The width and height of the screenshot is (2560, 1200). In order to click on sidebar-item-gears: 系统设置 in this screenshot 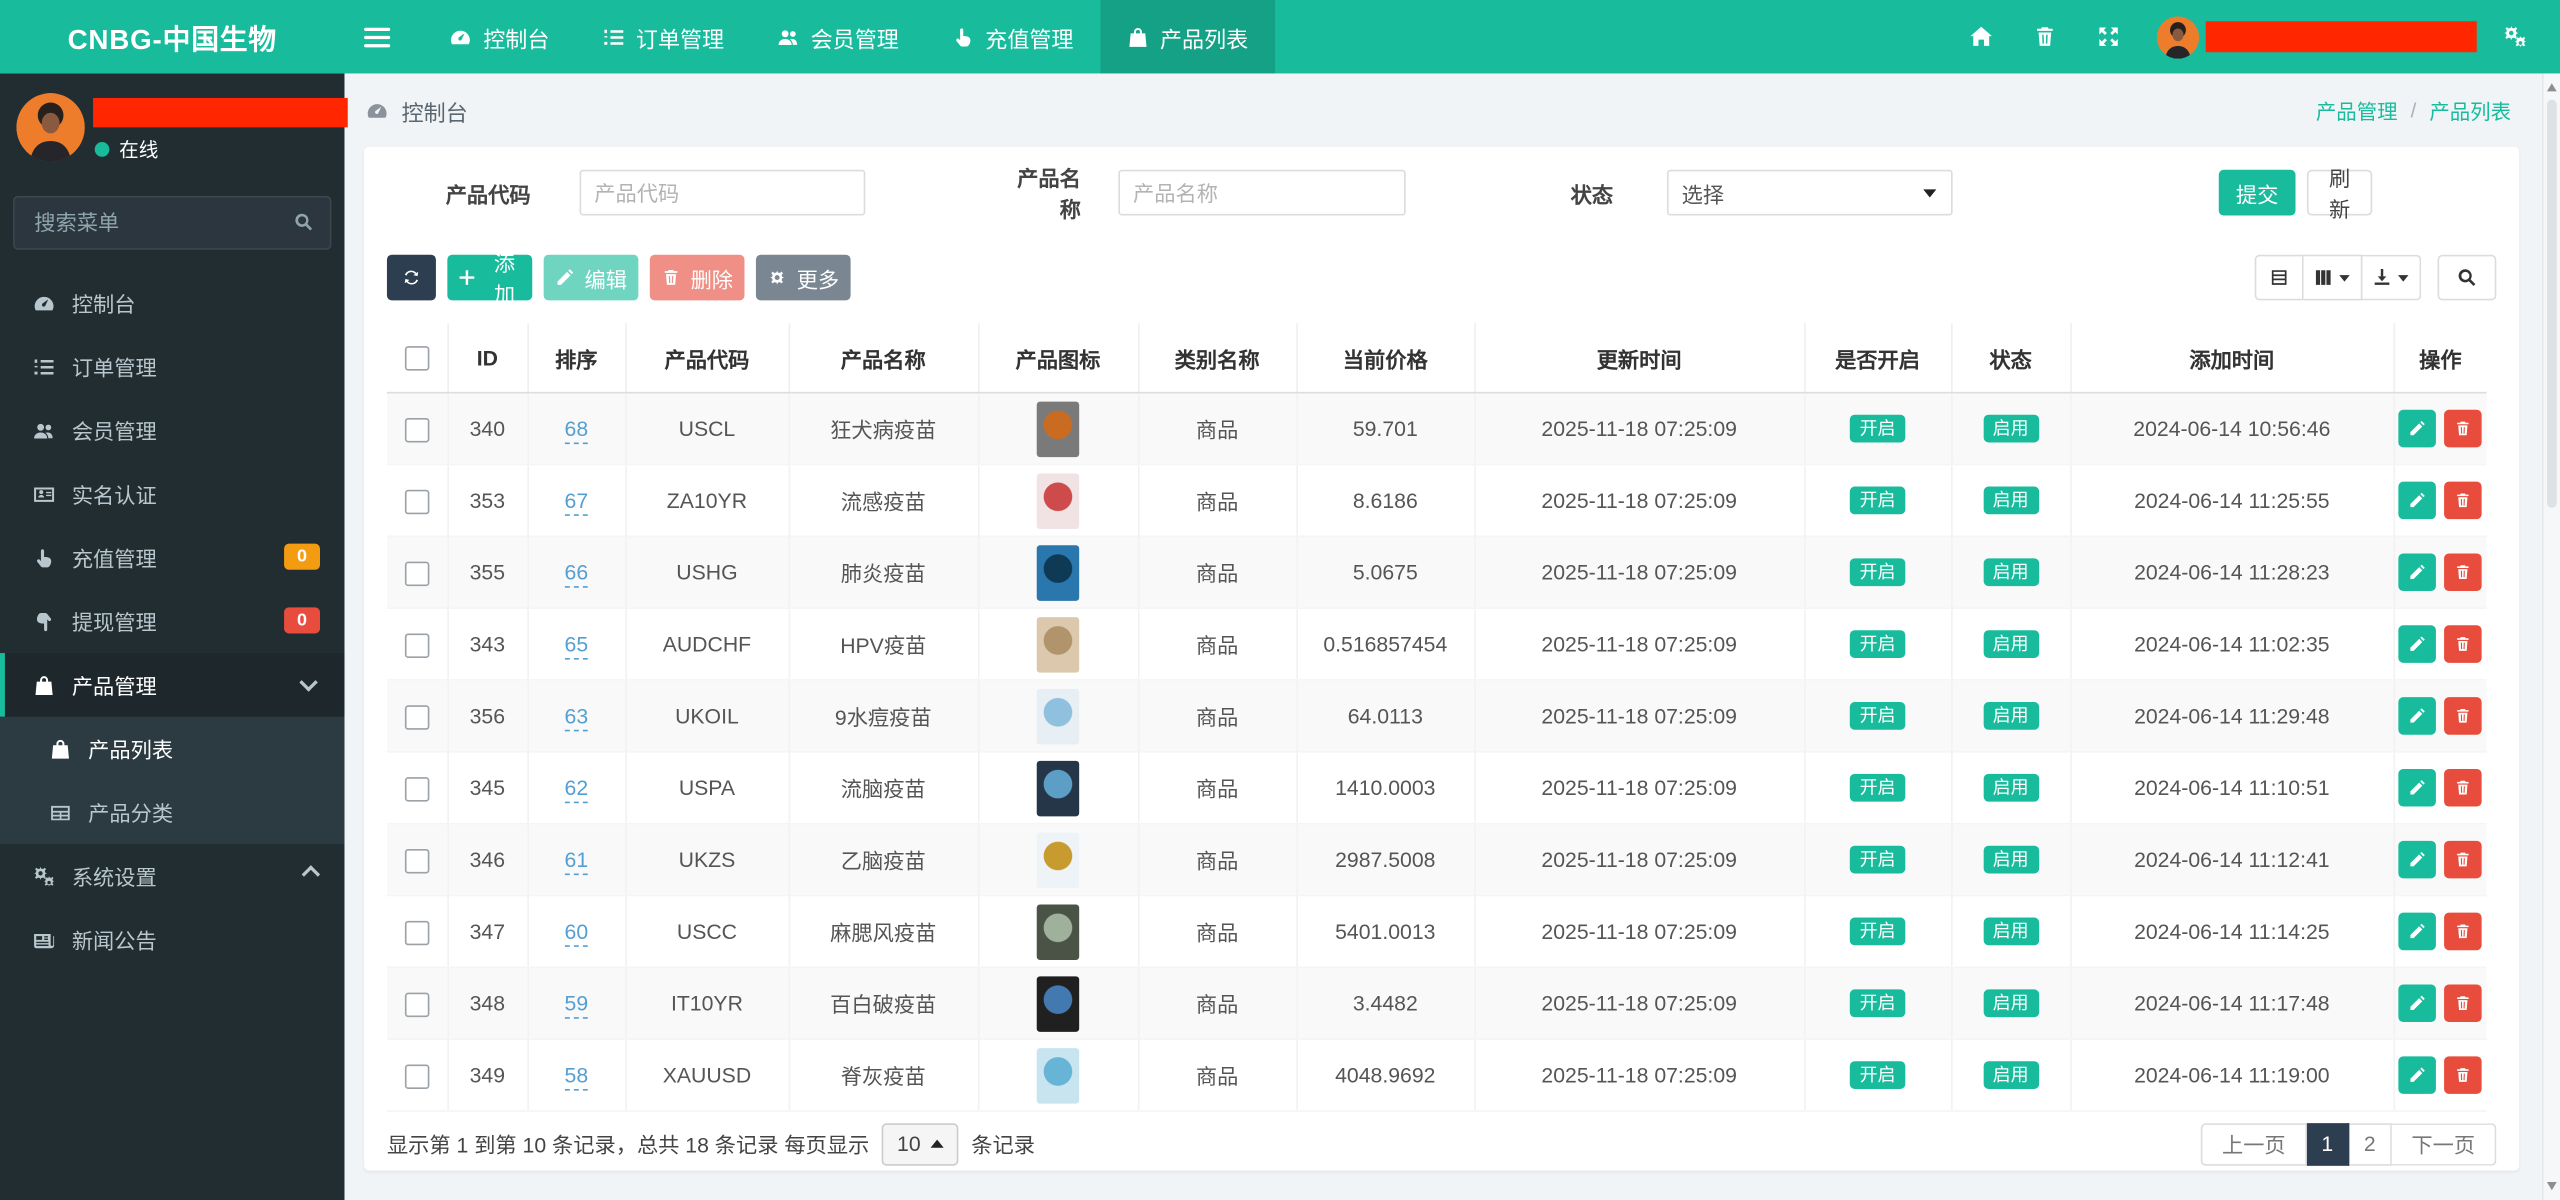, I will do `click(172, 876)`.